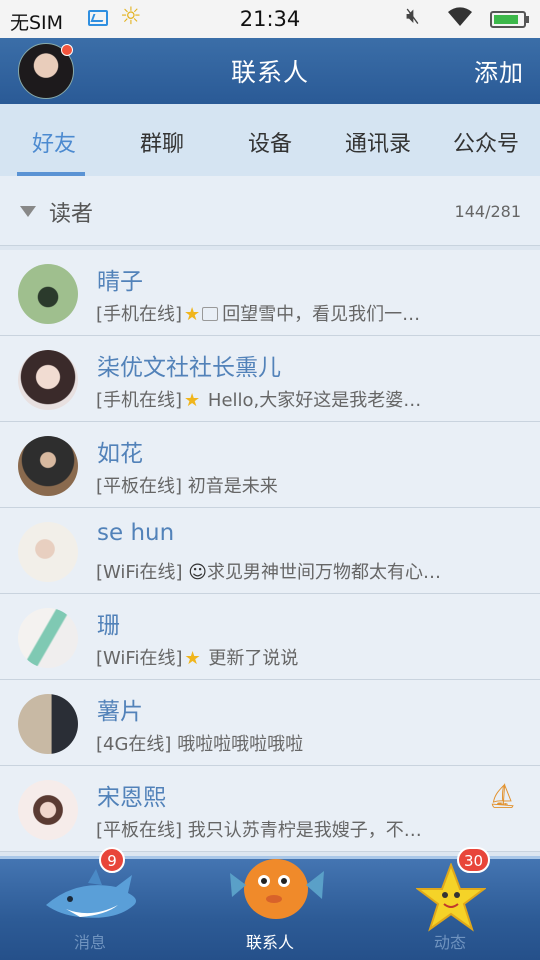 The height and width of the screenshot is (960, 540). I want to click on tab-official-accounts: 公众号, so click(486, 140).